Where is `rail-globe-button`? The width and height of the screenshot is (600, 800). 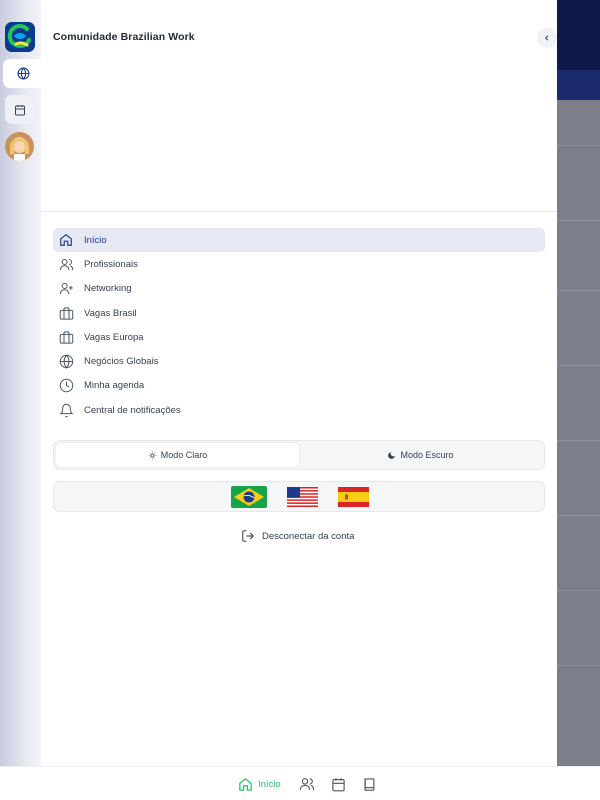 rail-globe-button is located at coordinates (23, 73).